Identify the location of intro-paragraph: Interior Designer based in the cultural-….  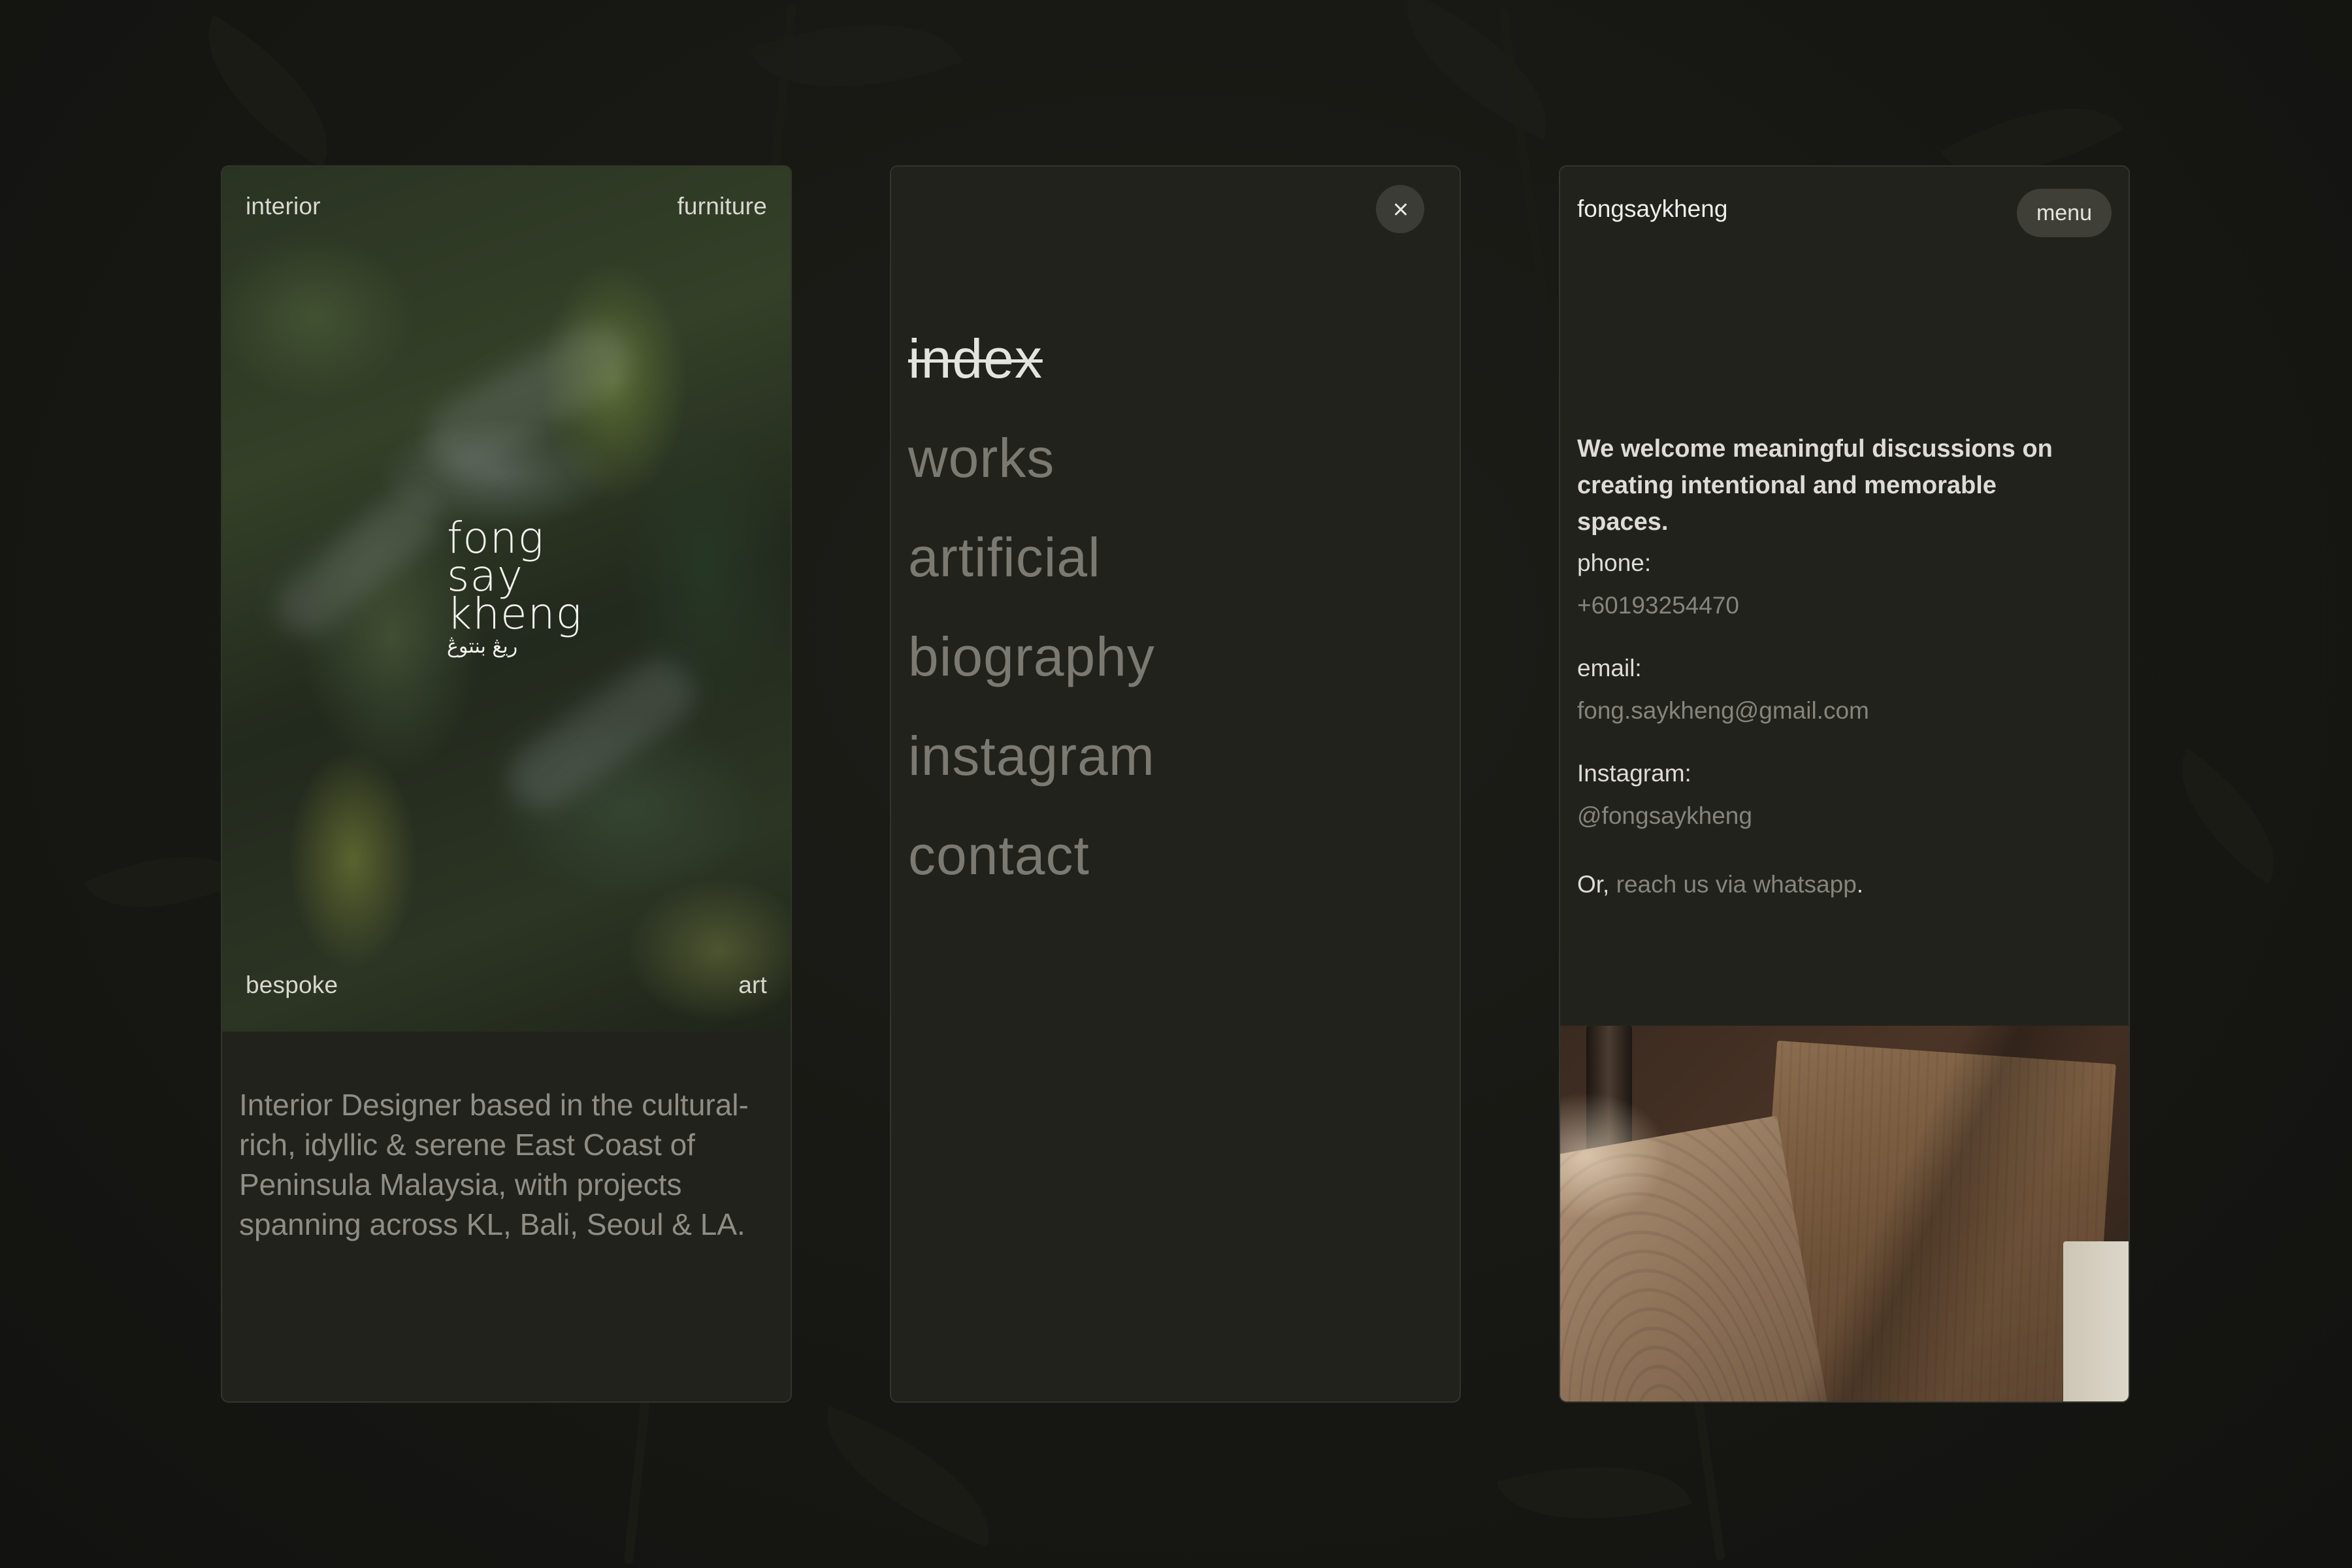
(494, 1164).